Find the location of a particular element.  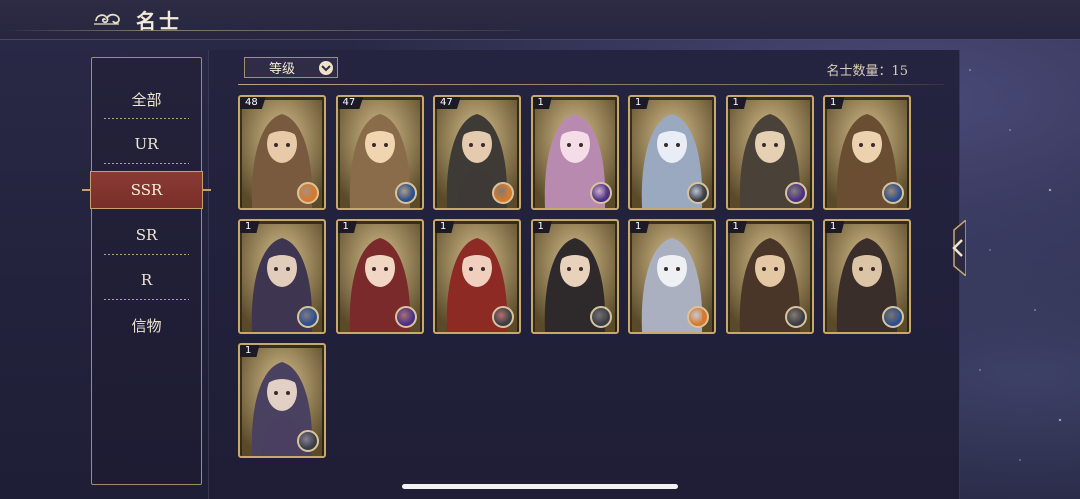

sort-label: 等级 is located at coordinates (282, 69).